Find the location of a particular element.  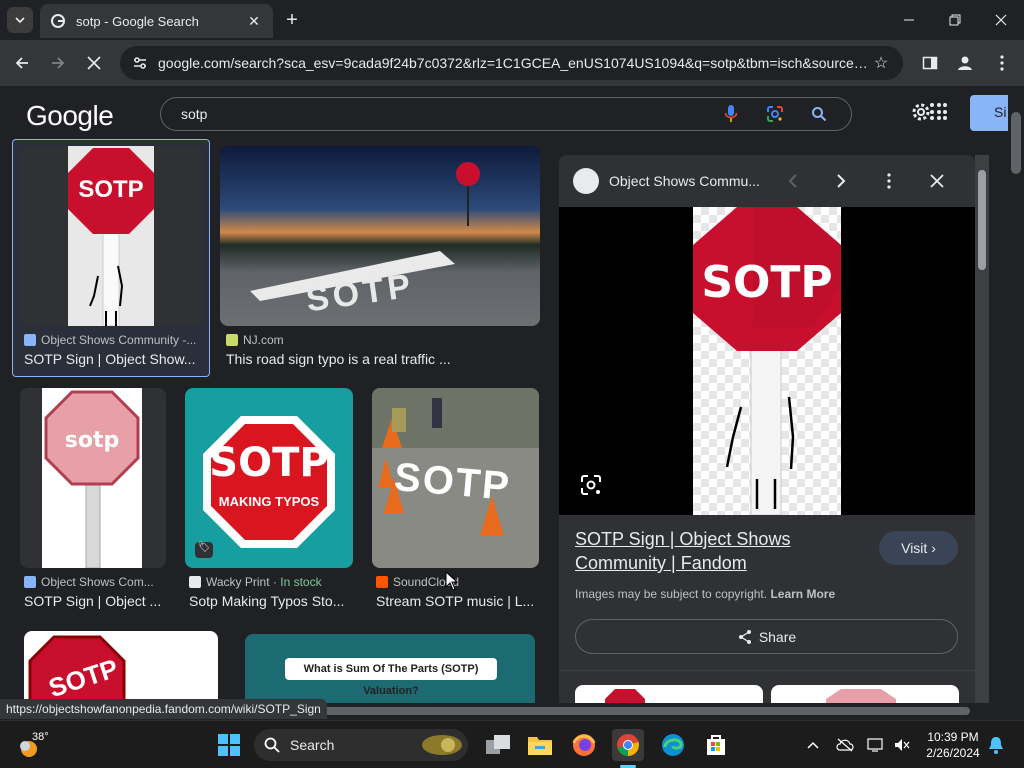

close-window-button is located at coordinates (1001, 20).